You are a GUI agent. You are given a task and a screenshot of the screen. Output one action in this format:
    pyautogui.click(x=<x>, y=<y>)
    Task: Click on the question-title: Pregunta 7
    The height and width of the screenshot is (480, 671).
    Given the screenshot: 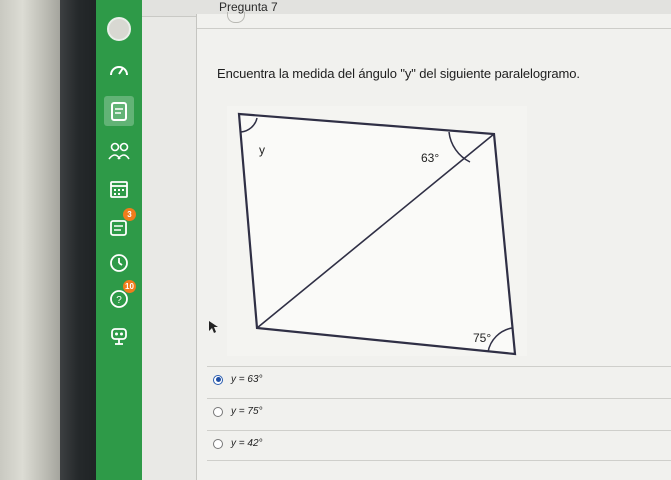 What is the action you would take?
    pyautogui.click(x=248, y=7)
    